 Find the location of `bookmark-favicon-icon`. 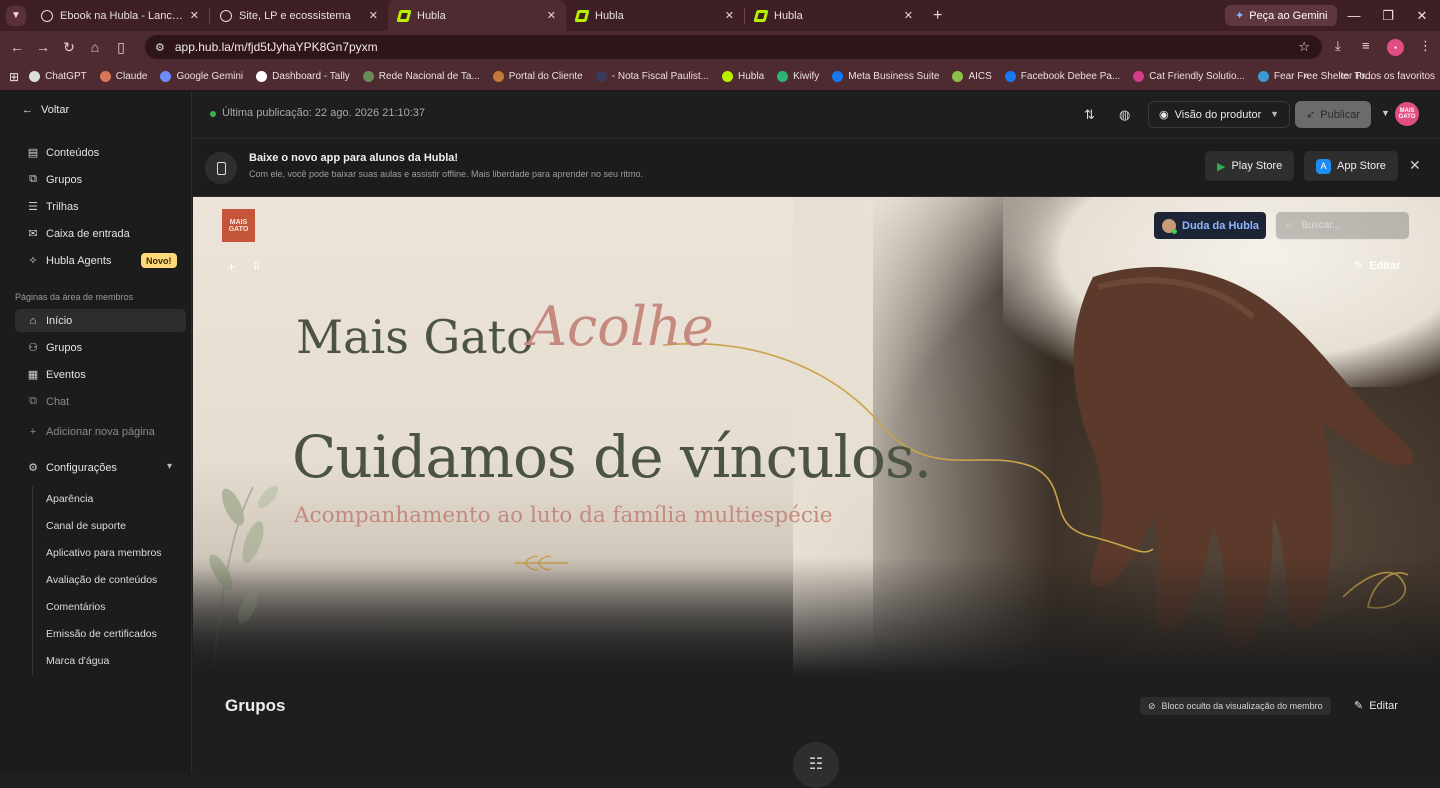

bookmark-favicon-icon is located at coordinates (958, 76).